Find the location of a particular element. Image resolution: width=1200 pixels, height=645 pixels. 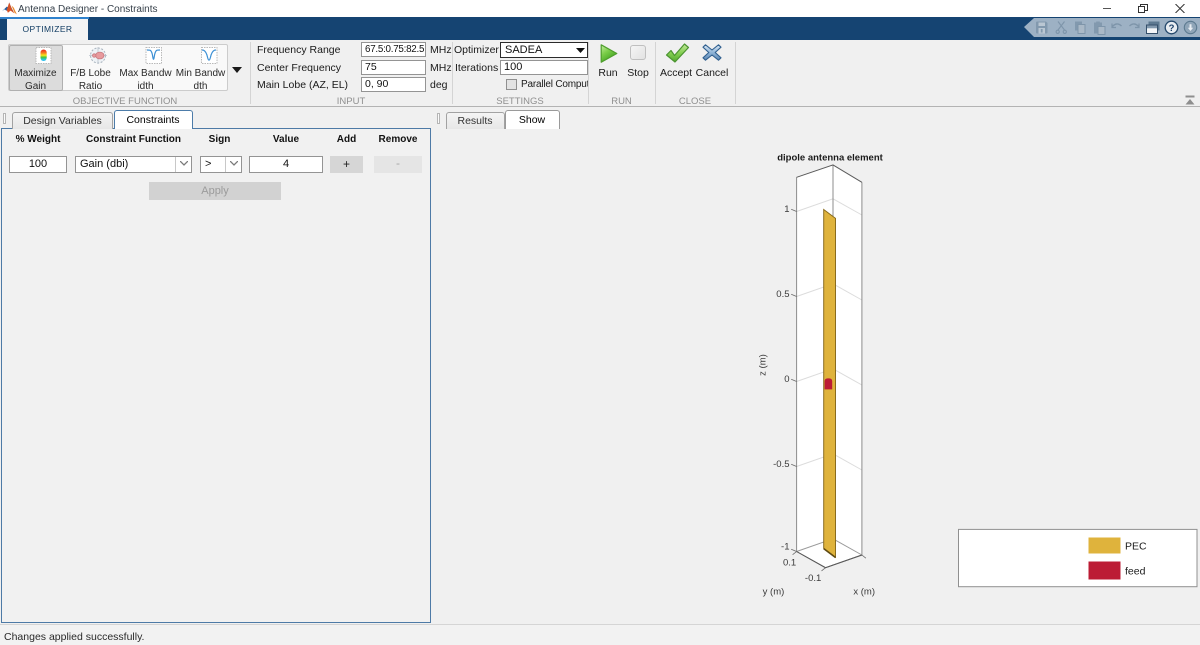

svg-text: -0.5 is located at coordinates (781, 464).